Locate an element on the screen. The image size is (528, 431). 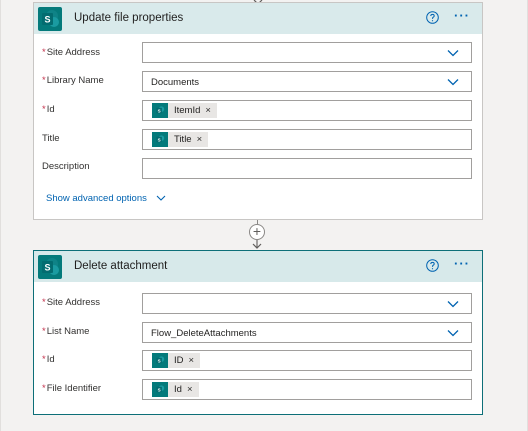
file-identifier-input: S Id × is located at coordinates (307, 389).